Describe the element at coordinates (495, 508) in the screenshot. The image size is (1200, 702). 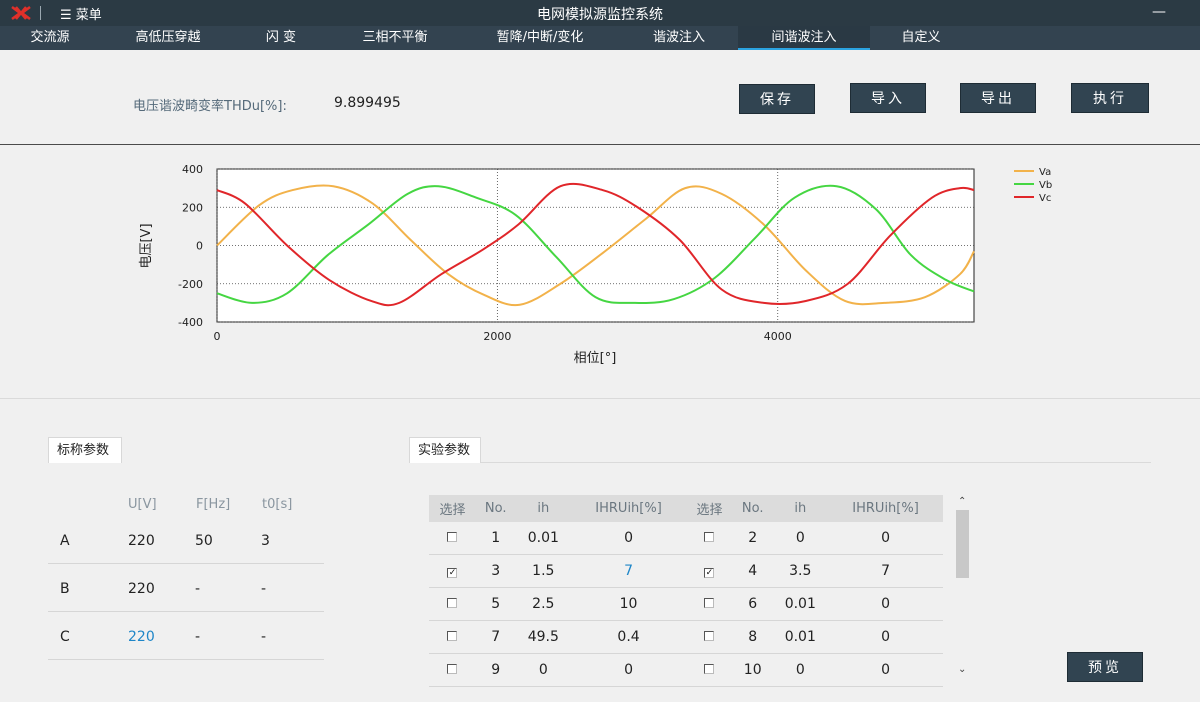
I see `col-no-1: No.` at that location.